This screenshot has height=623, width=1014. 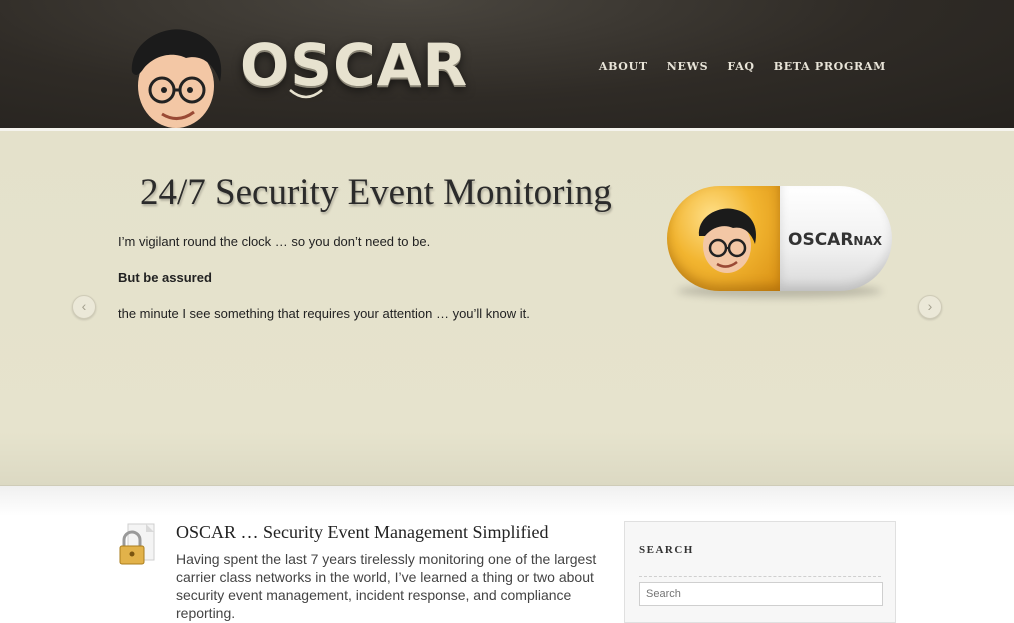 What do you see at coordinates (354, 65) in the screenshot?
I see `site-logo: OSCAR` at bounding box center [354, 65].